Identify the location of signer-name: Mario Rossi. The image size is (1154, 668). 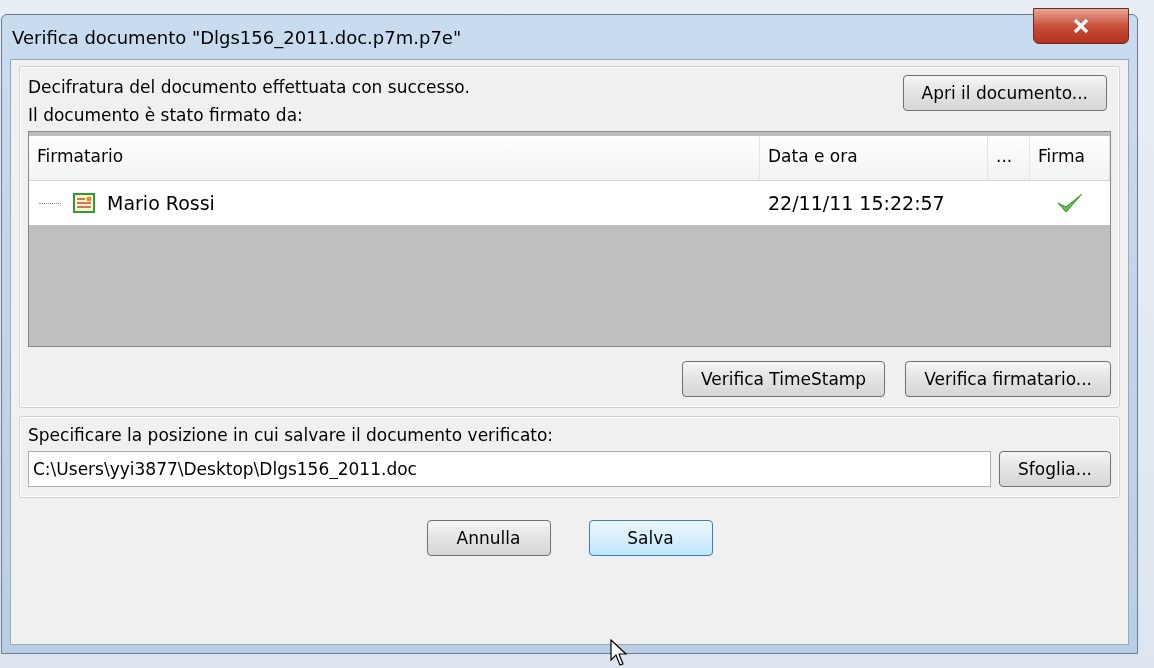
(161, 203).